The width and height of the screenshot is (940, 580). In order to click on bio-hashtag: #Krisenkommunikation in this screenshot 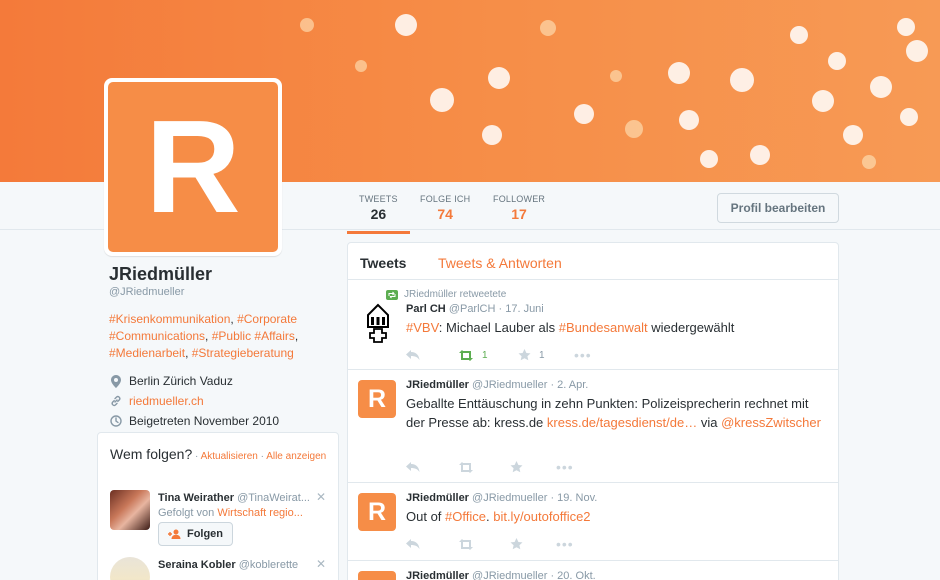, I will do `click(169, 319)`.